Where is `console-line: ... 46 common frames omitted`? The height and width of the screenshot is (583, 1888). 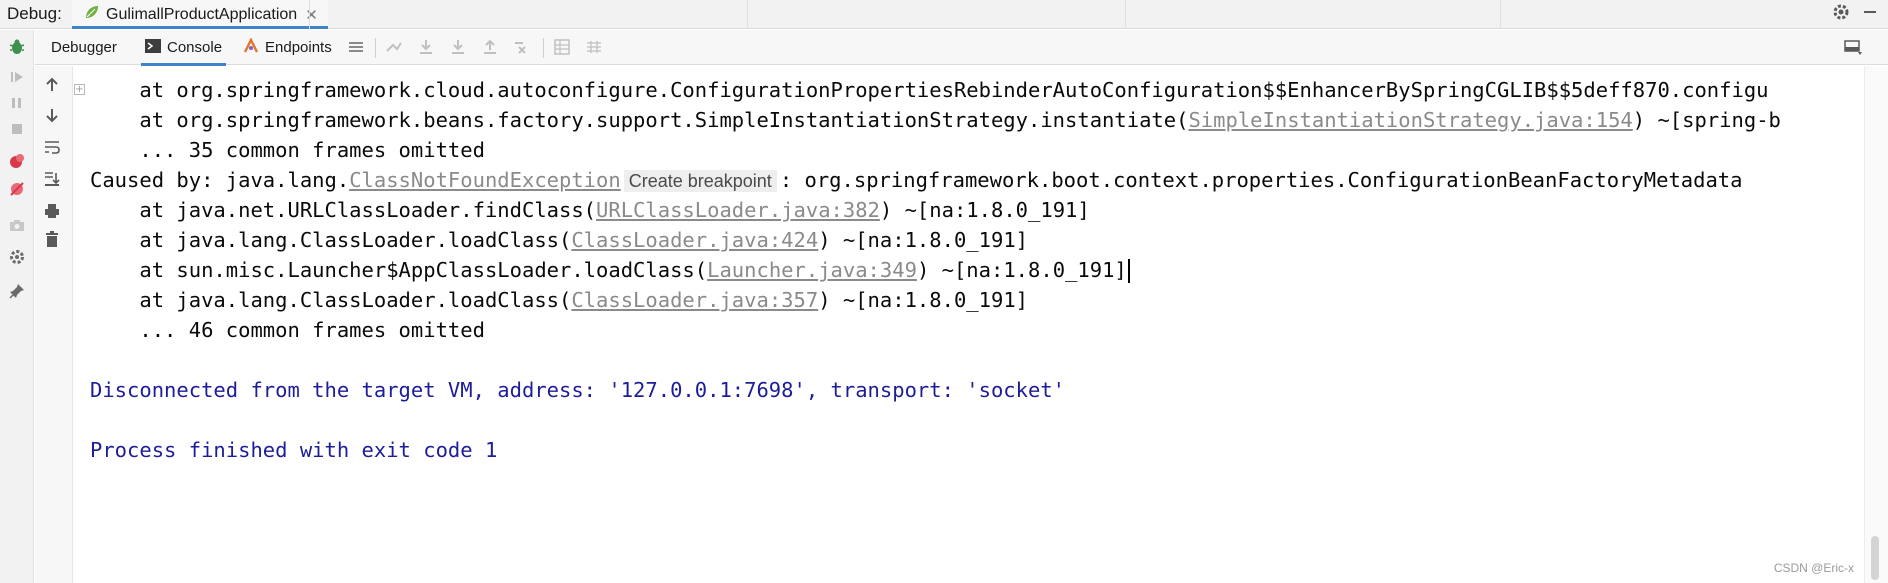
console-line: ... 46 common frames omitted is located at coordinates (287, 330).